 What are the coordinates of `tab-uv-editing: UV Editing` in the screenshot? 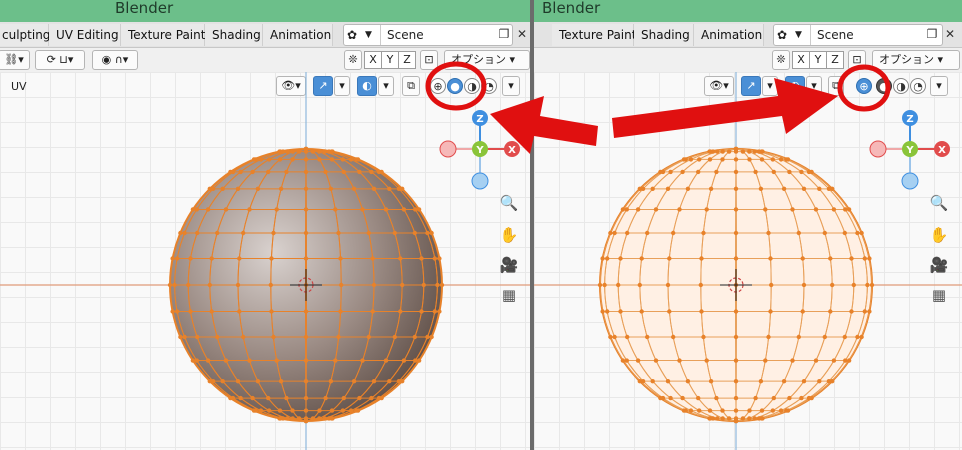 It's located at (85, 35).